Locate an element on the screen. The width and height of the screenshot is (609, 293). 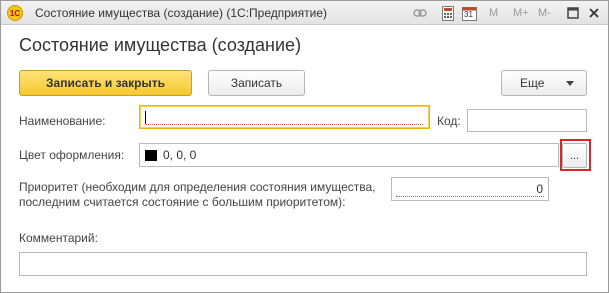
code-input is located at coordinates (527, 120).